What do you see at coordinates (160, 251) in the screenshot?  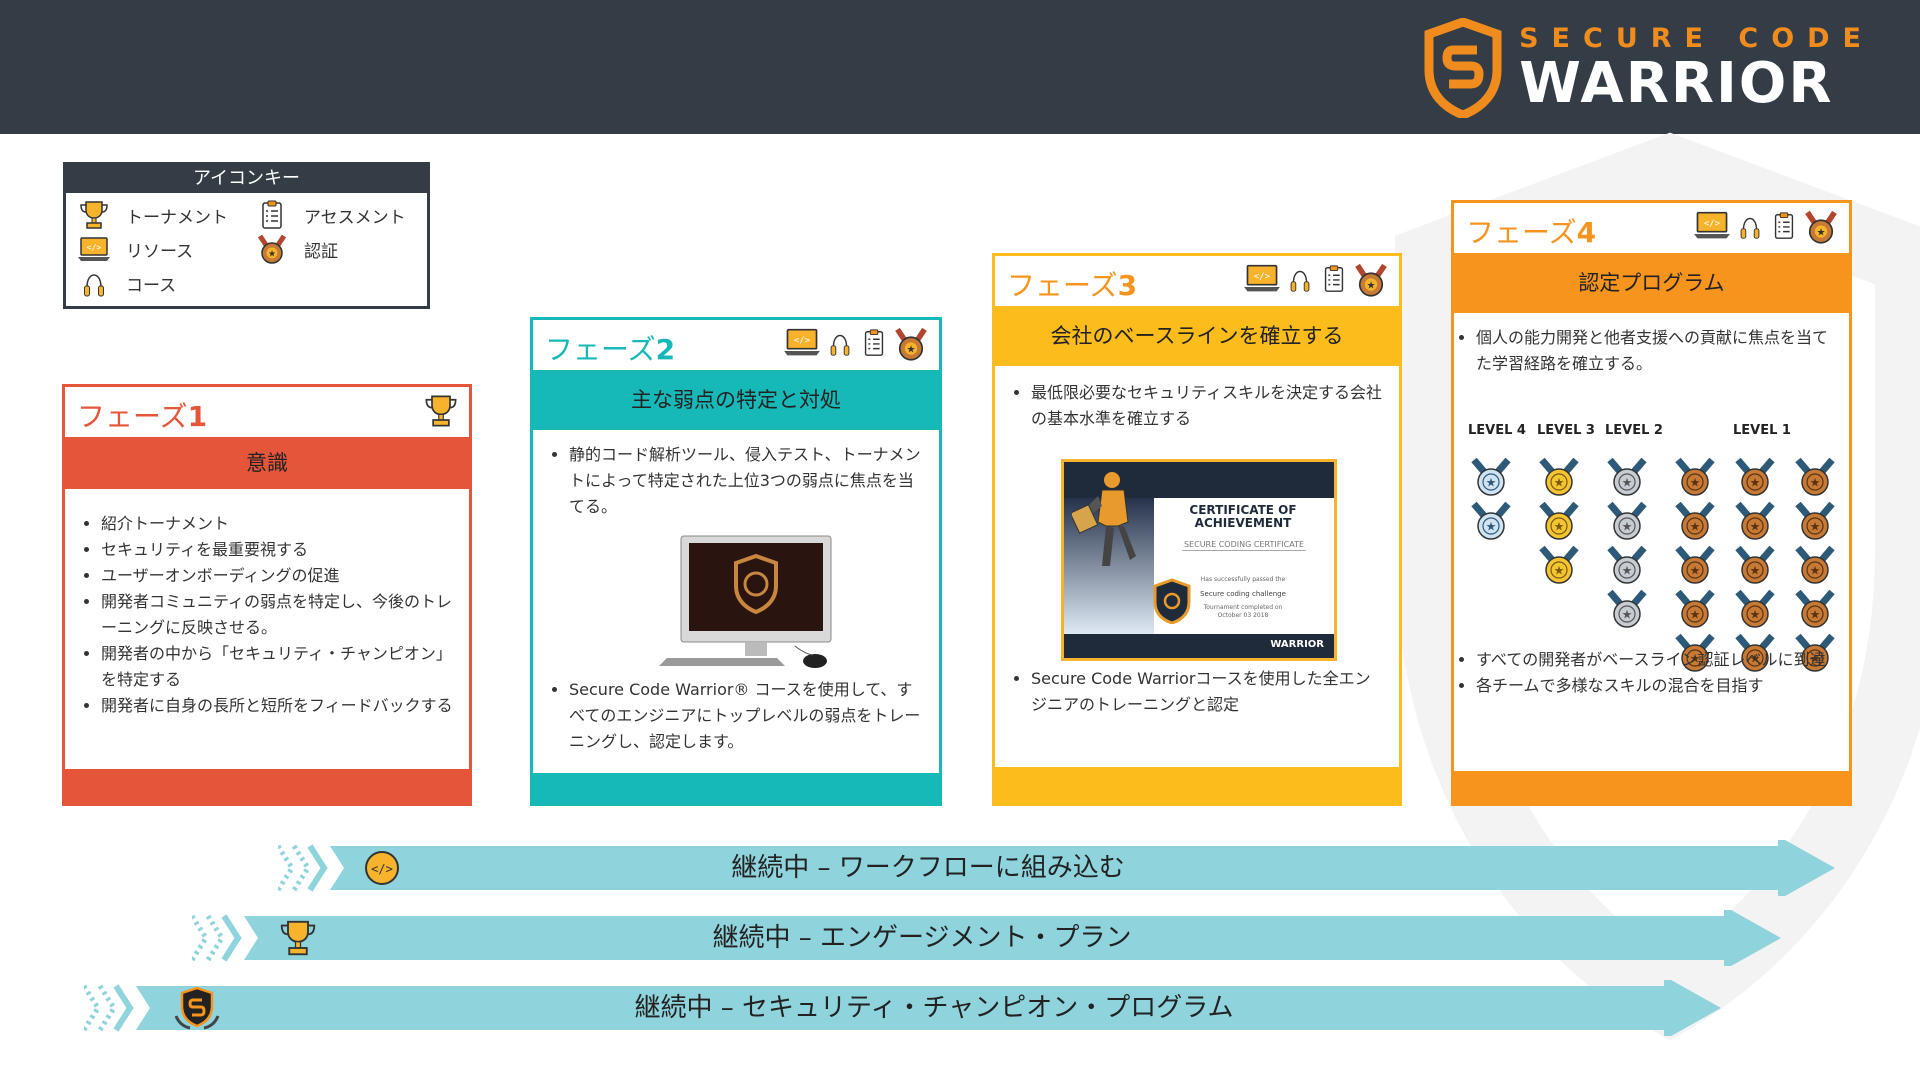 I see `key-label-resource: リソース` at bounding box center [160, 251].